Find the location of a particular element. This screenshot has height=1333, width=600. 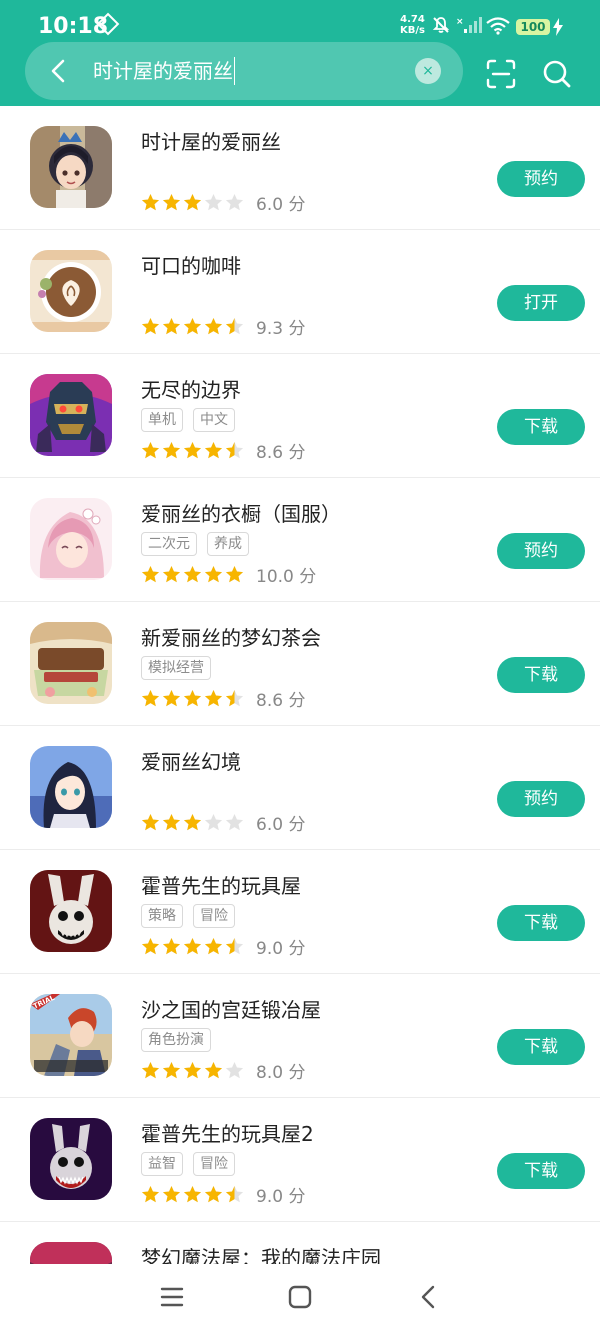

rating-score: 8.0 分 is located at coordinates (281, 1073).